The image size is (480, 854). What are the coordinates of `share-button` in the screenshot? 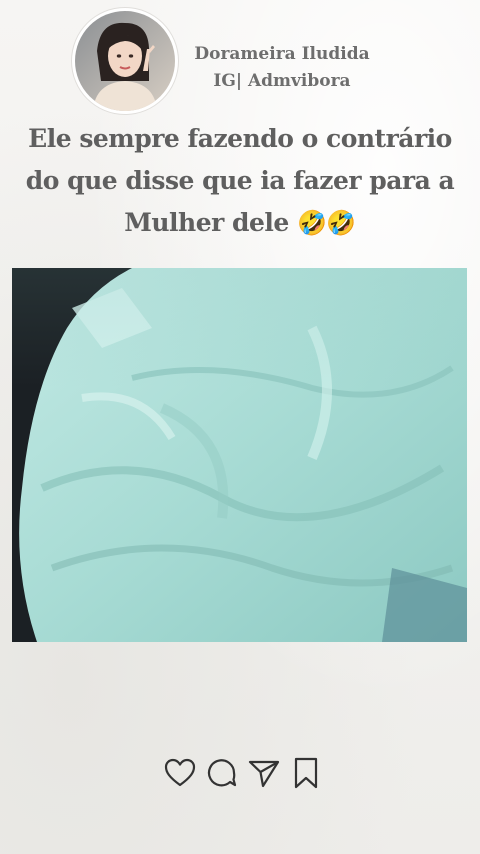 It's located at (264, 773).